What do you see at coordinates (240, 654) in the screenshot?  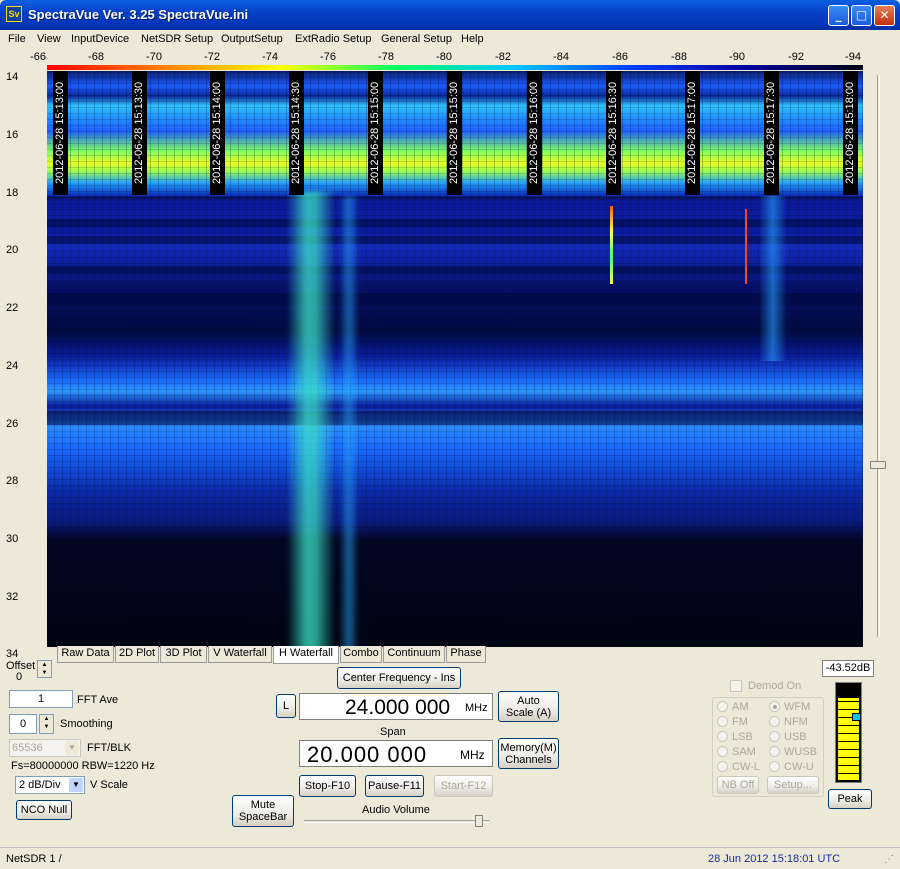 I see `tab-v-waterfall: V Waterfall` at bounding box center [240, 654].